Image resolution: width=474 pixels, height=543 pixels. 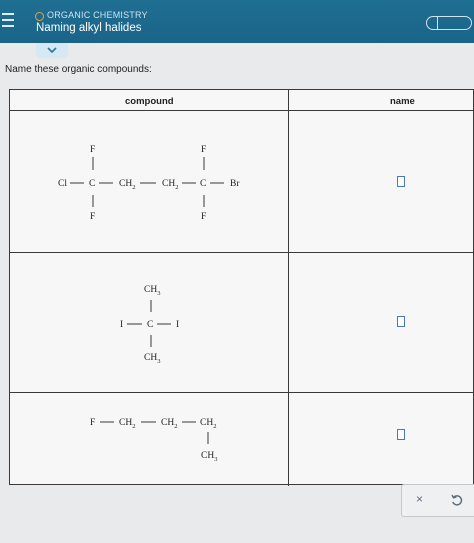 I want to click on undo-icon, so click(x=457, y=500).